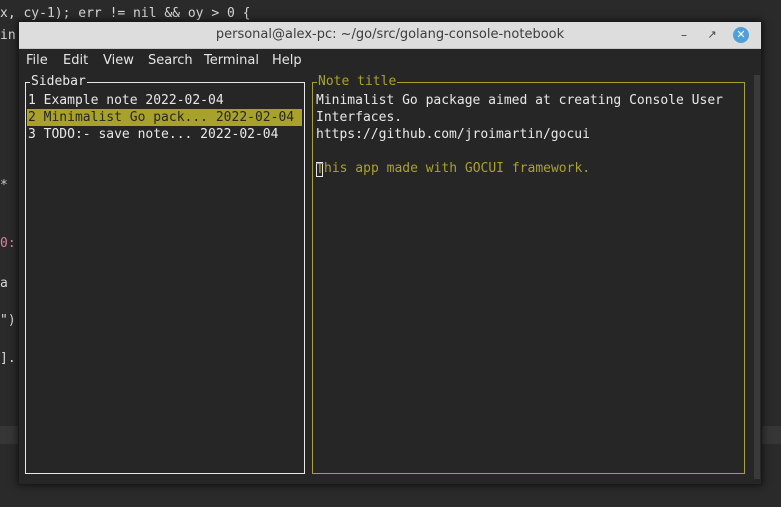  Describe the element at coordinates (712, 35) in the screenshot. I see `maximize-icon: ↗` at that location.